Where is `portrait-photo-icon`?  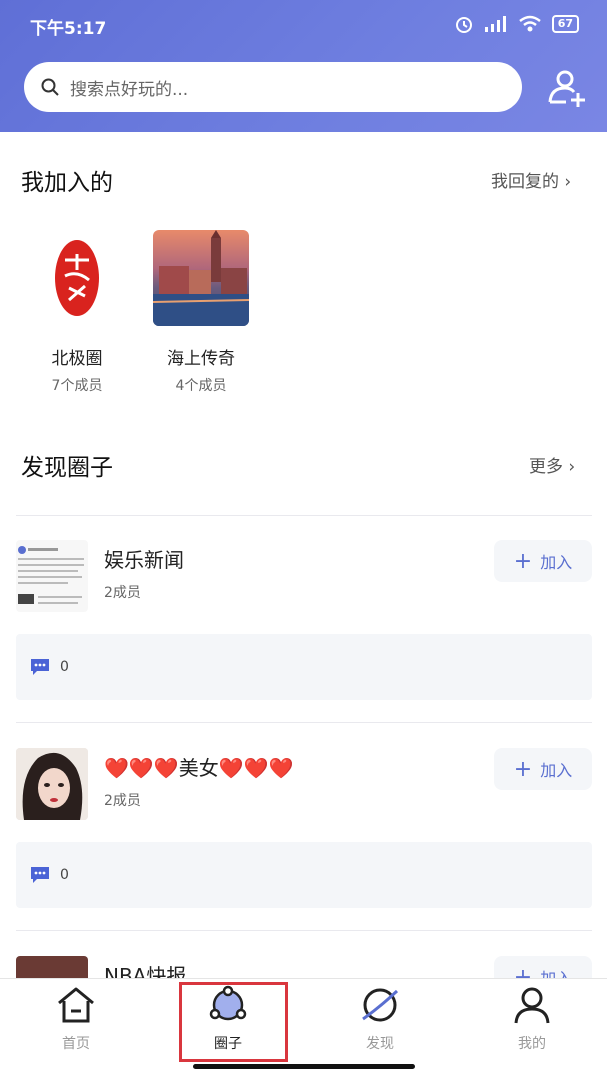 portrait-photo-icon is located at coordinates (52, 784).